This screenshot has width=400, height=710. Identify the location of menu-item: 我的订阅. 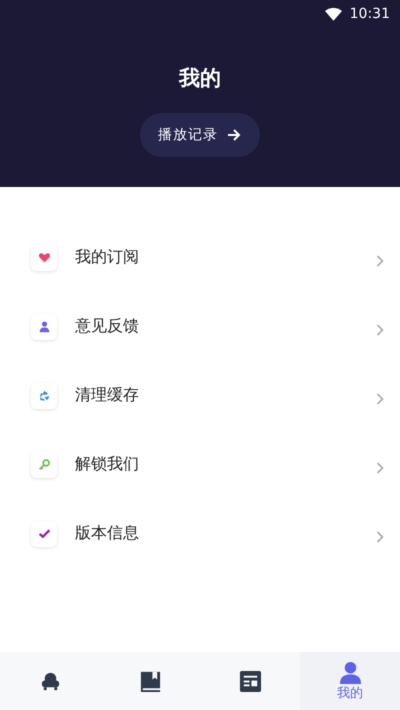
(200, 257).